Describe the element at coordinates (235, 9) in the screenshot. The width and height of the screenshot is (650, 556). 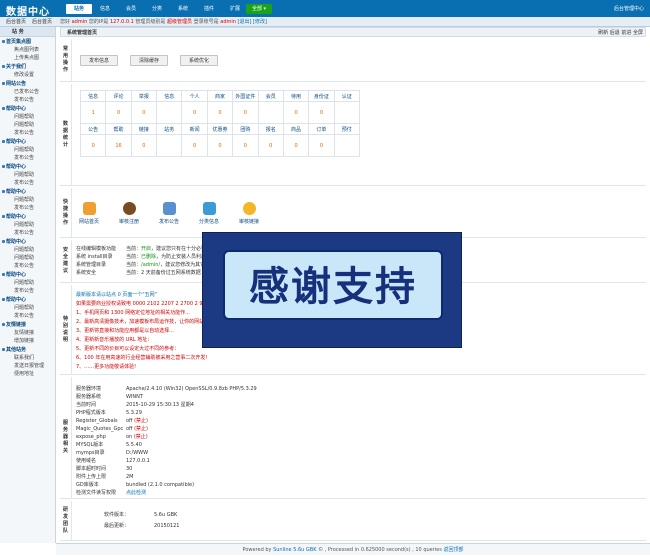
I see `nav-item-6: 扩展` at that location.